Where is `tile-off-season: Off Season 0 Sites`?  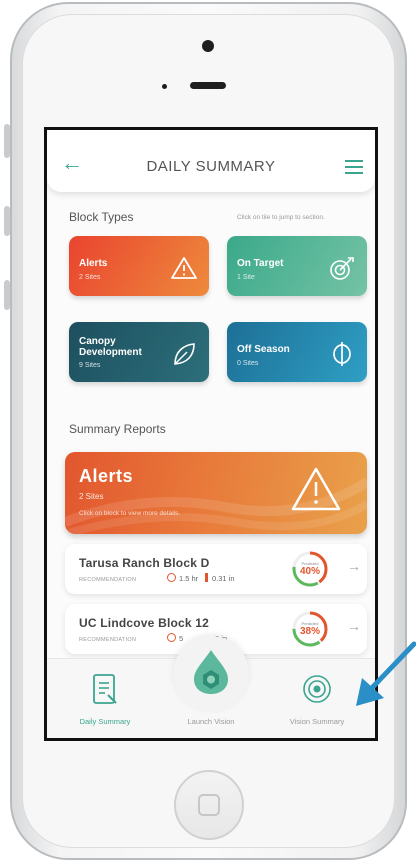
tile-off-season: Off Season 0 Sites is located at coordinates (297, 352).